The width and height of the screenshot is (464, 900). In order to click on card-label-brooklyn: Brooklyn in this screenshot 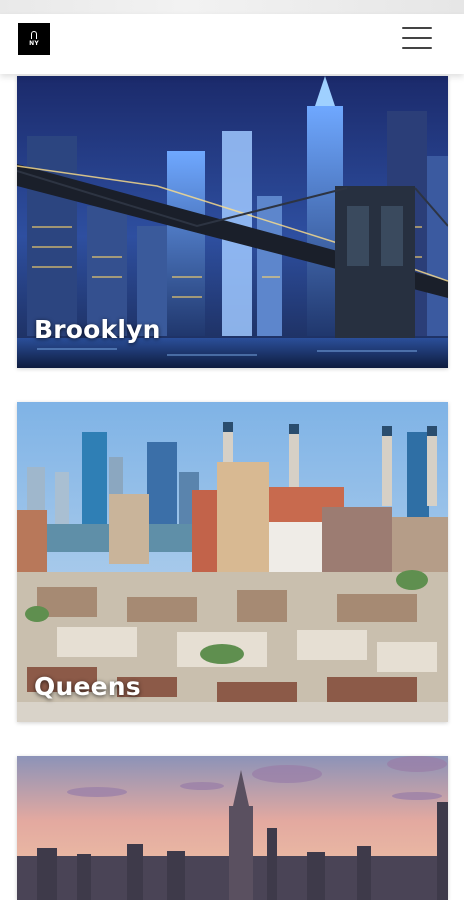, I will do `click(97, 329)`.